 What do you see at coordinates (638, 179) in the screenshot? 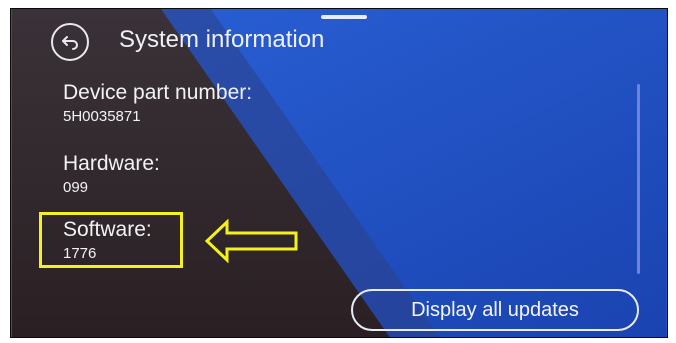
I see `scrollbar` at bounding box center [638, 179].